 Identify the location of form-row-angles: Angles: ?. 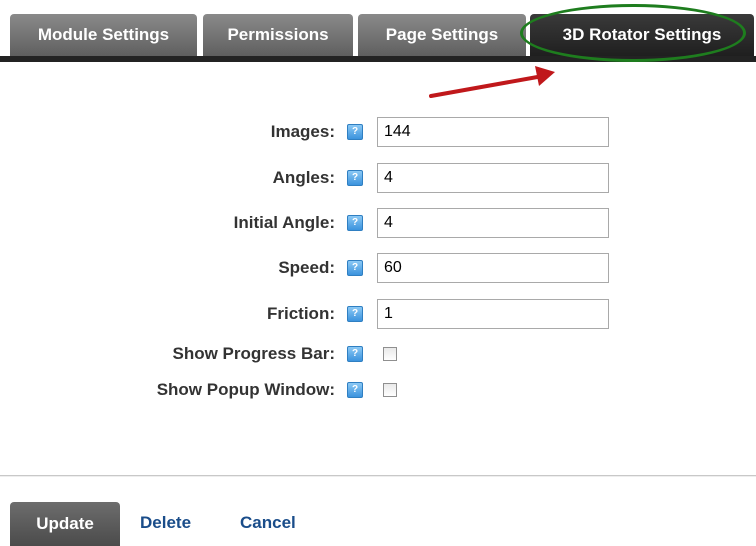
(378, 178).